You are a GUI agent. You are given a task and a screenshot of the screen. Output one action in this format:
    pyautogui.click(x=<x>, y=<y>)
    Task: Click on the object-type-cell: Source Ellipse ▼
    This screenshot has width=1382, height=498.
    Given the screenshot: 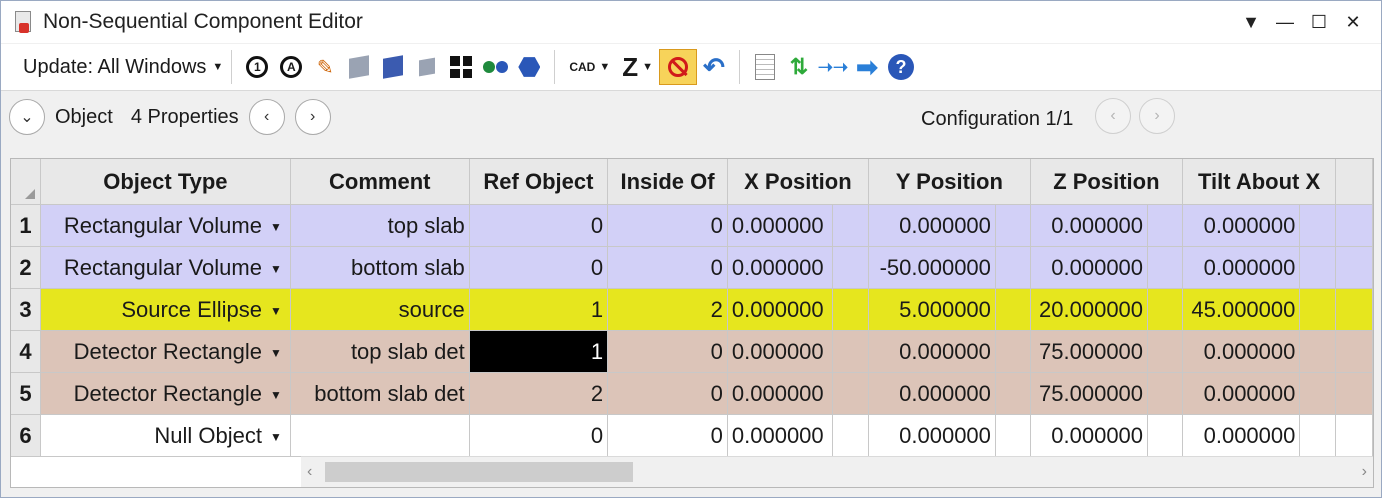 What is the action you would take?
    pyautogui.click(x=165, y=309)
    